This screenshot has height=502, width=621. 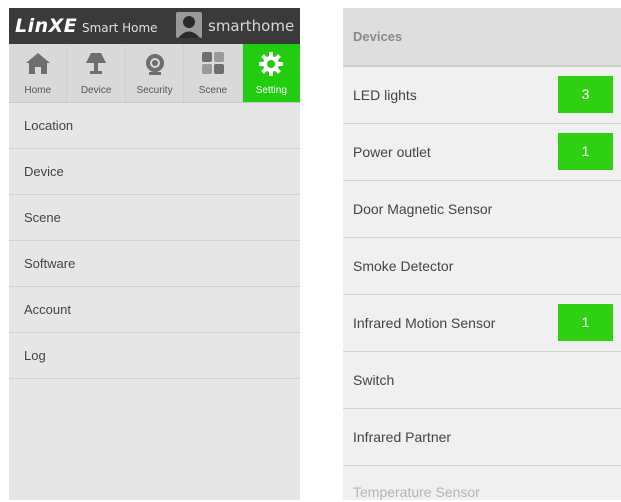 What do you see at coordinates (154, 64) in the screenshot?
I see `camera-icon` at bounding box center [154, 64].